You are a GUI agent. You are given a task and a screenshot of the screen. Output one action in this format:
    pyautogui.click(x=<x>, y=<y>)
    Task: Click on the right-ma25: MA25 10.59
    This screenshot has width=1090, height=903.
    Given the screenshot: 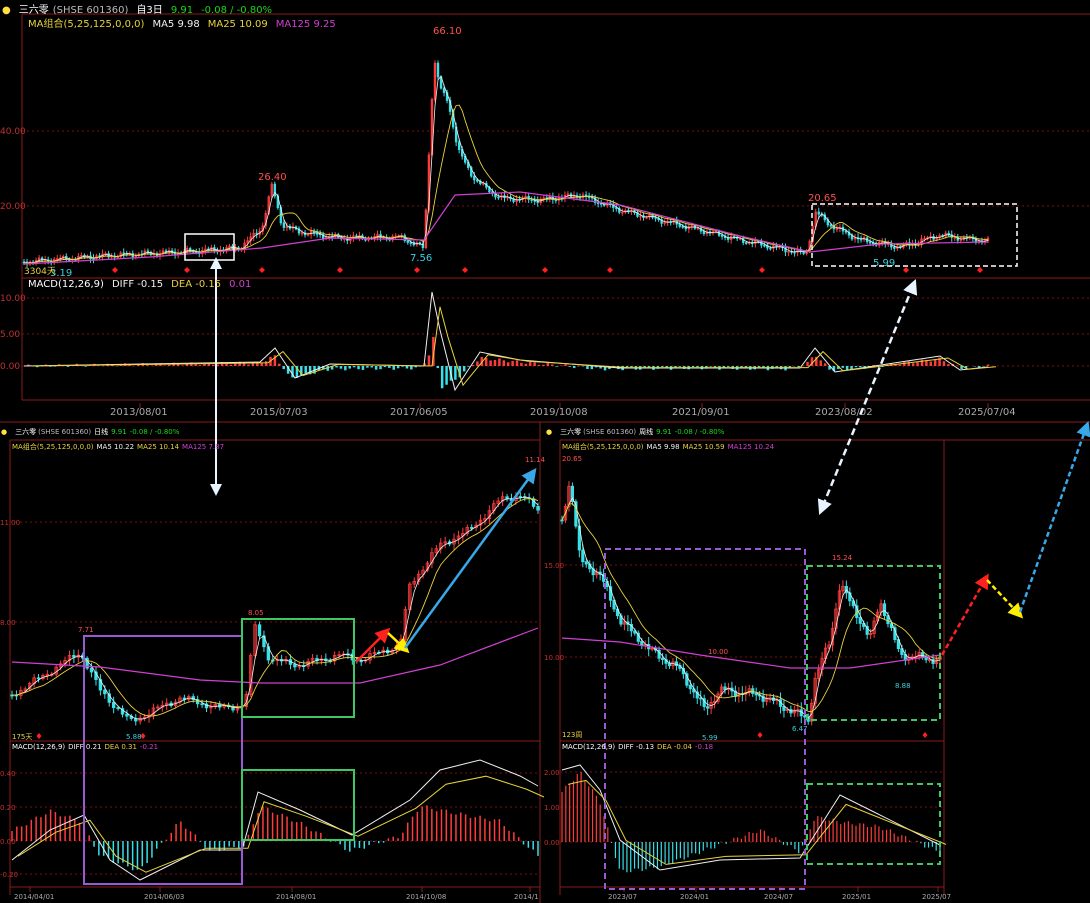 What is the action you would take?
    pyautogui.click(x=703, y=447)
    